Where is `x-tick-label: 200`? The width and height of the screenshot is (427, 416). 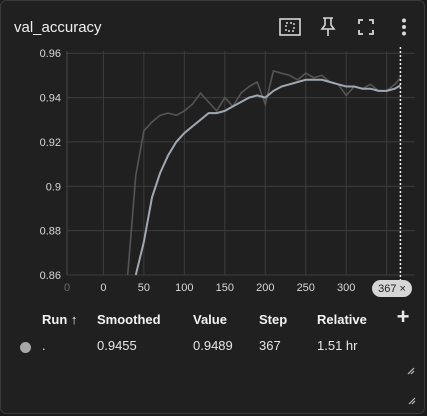 x-tick-label: 200 is located at coordinates (265, 288).